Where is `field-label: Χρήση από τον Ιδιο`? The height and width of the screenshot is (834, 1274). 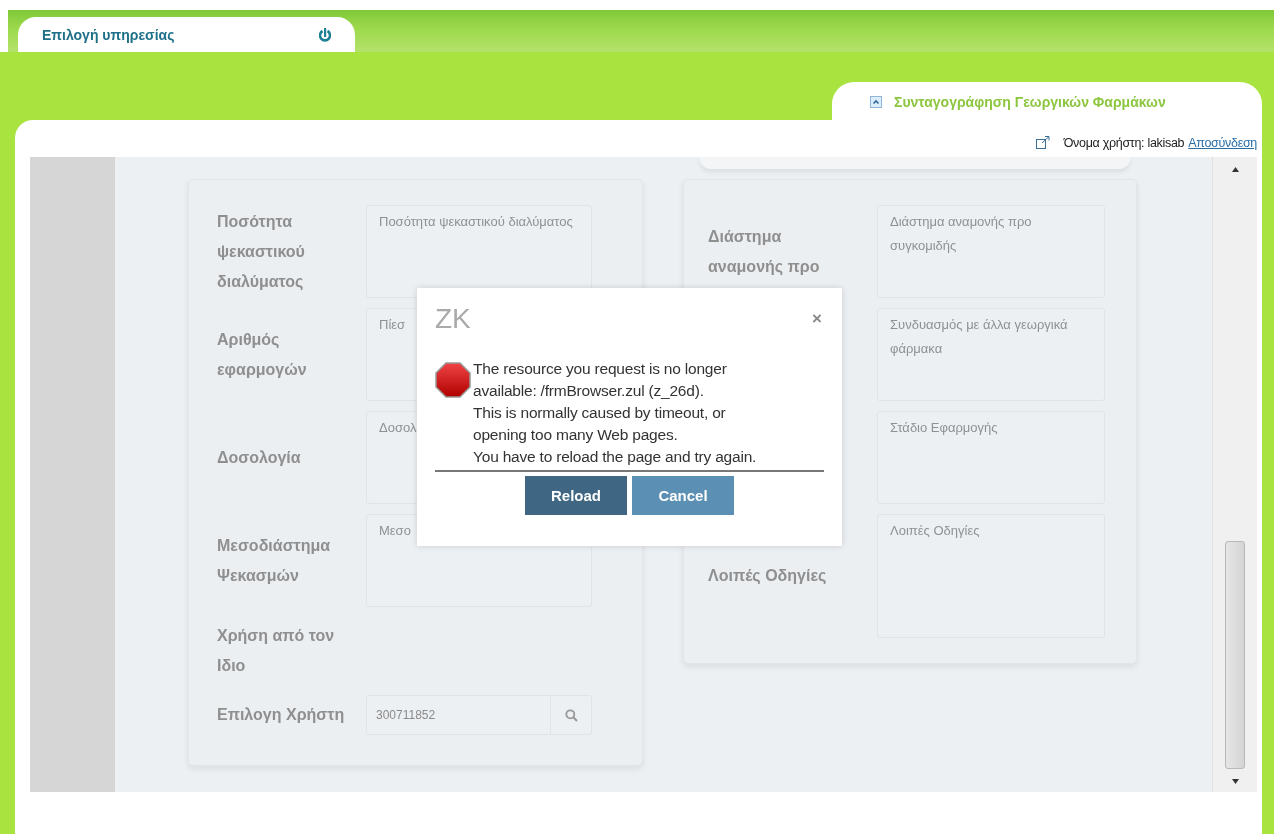 field-label: Χρήση από τον Ιδιο is located at coordinates (276, 651).